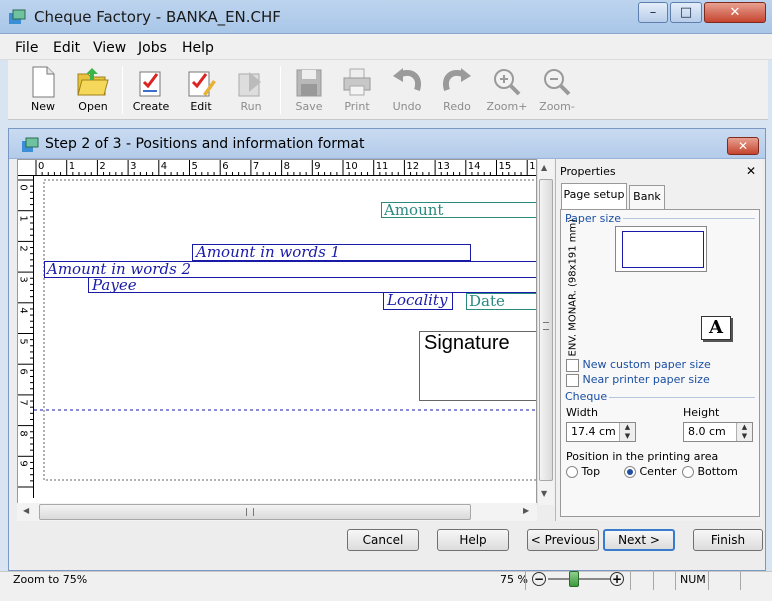 This screenshot has width=772, height=601. What do you see at coordinates (23, 218) in the screenshot?
I see `ruler-vertical-label: 1` at bounding box center [23, 218].